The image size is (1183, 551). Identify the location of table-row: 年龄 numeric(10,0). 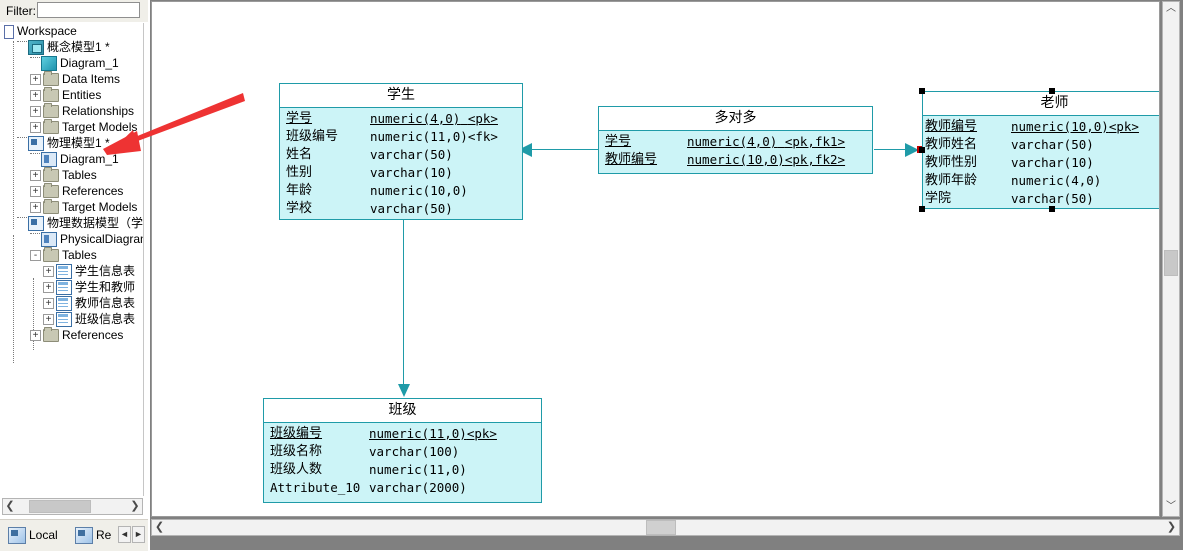
(401, 191).